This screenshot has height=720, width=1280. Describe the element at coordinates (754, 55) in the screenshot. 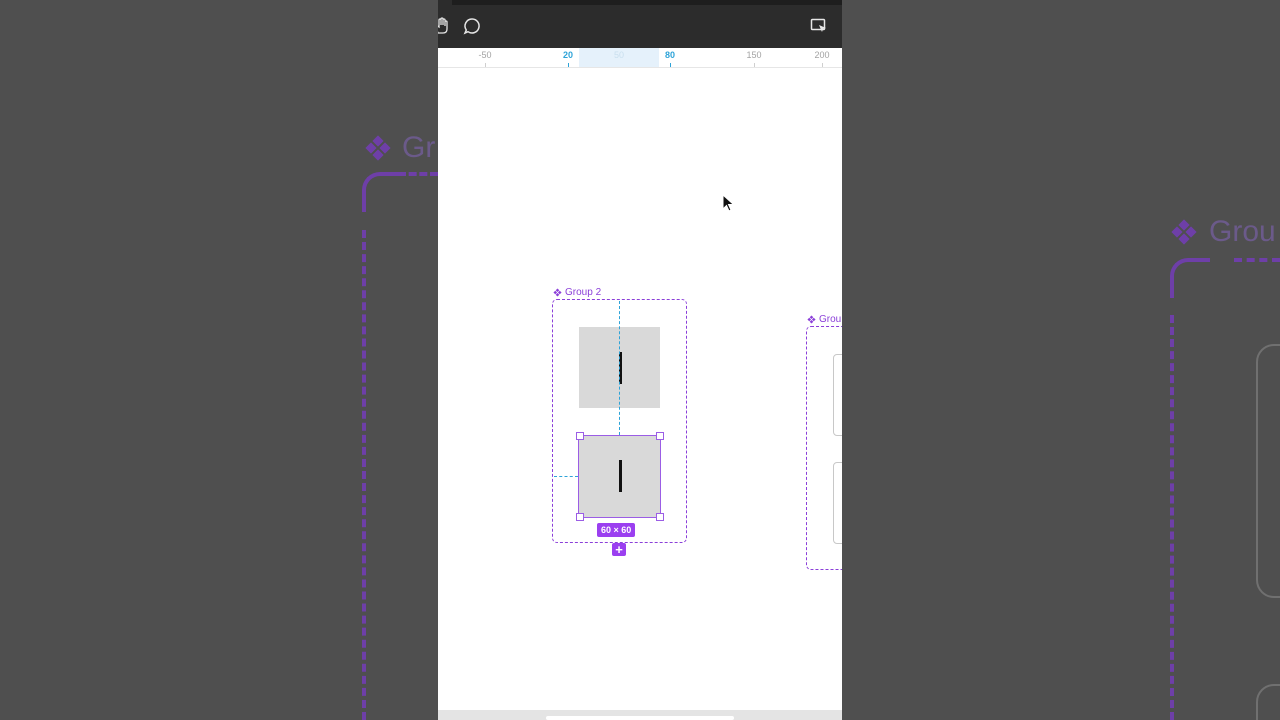

I see `ruler-tick: 150` at that location.